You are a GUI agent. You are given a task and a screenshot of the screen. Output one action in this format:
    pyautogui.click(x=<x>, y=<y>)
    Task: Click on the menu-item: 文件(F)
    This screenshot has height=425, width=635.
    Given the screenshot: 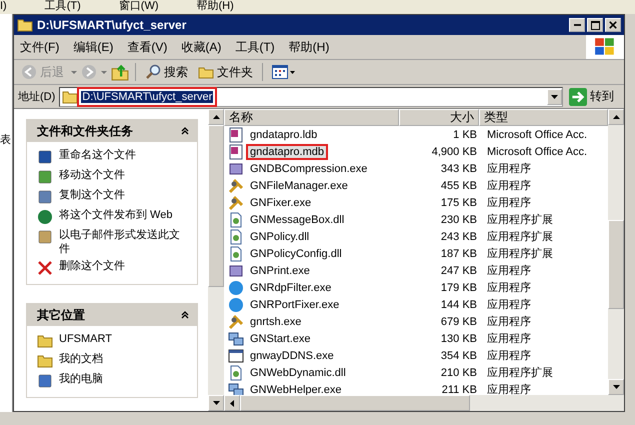 What is the action you would take?
    pyautogui.click(x=40, y=47)
    